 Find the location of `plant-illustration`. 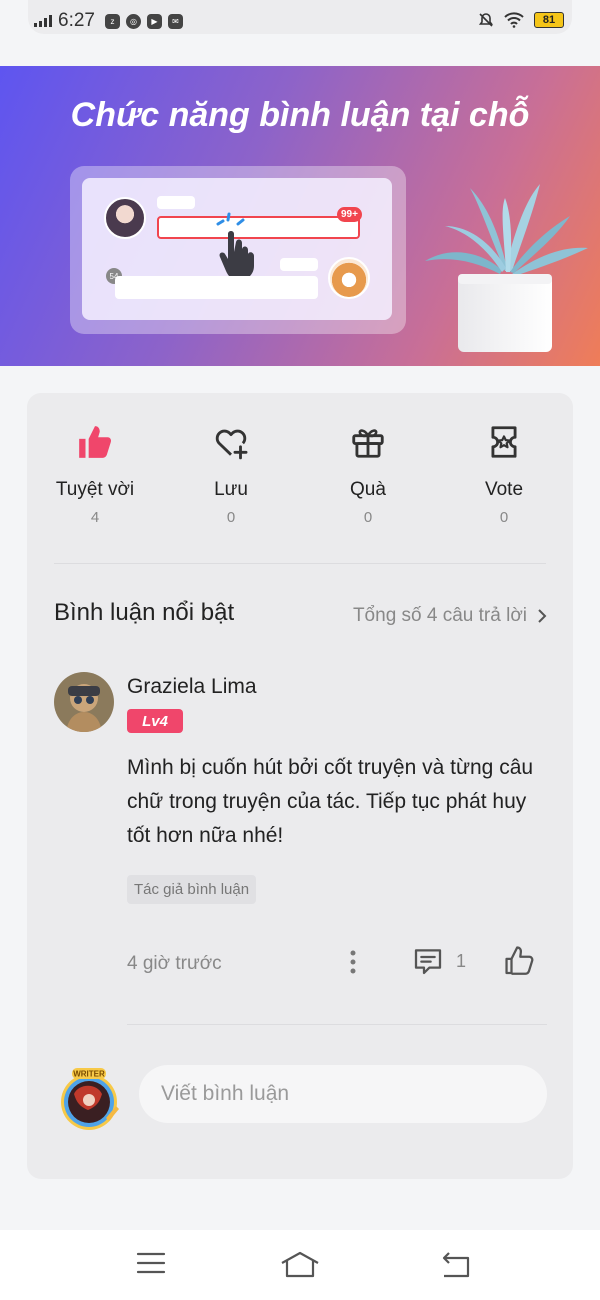

plant-illustration is located at coordinates (506, 268).